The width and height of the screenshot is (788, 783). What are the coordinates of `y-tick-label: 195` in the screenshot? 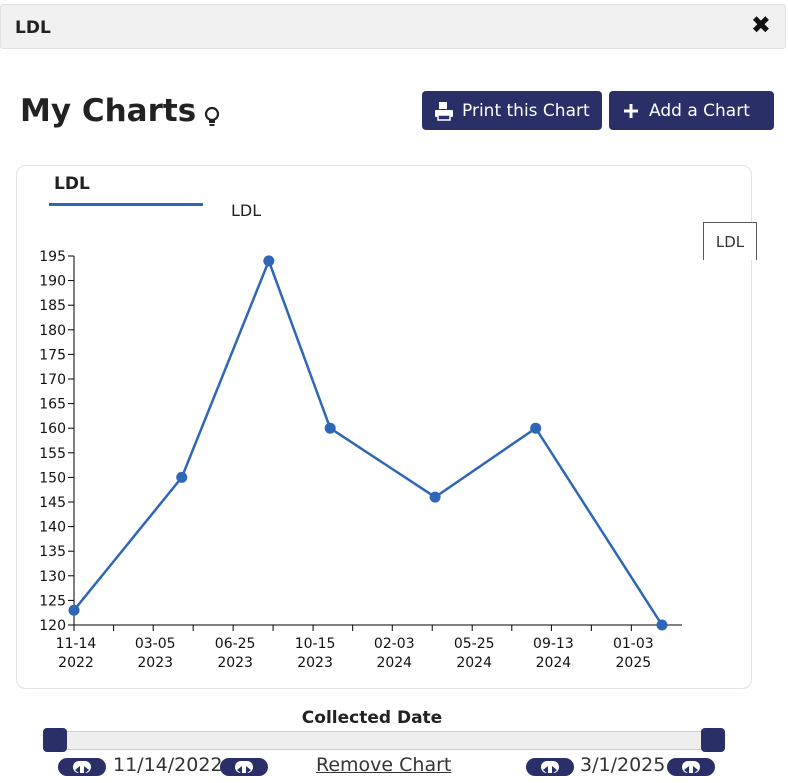 It's located at (52, 257).